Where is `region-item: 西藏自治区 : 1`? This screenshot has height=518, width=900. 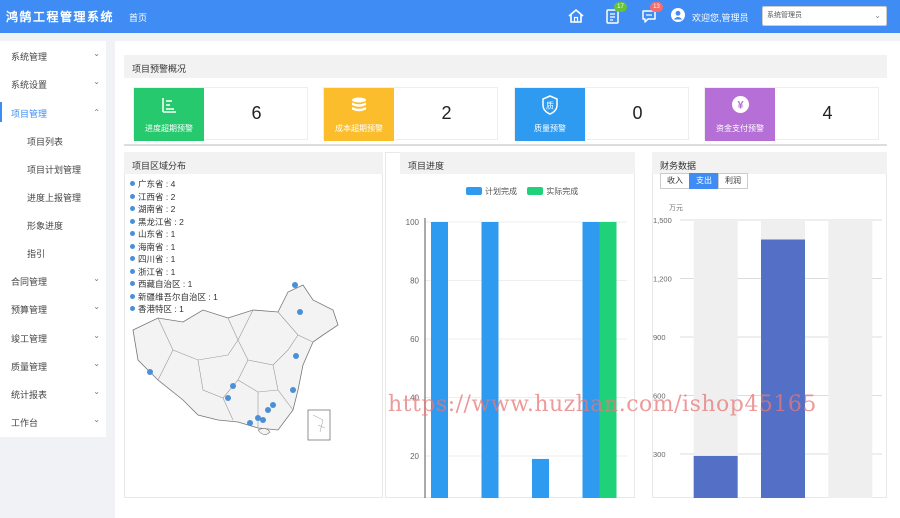 region-item: 西藏自治区 : 1 is located at coordinates (174, 284).